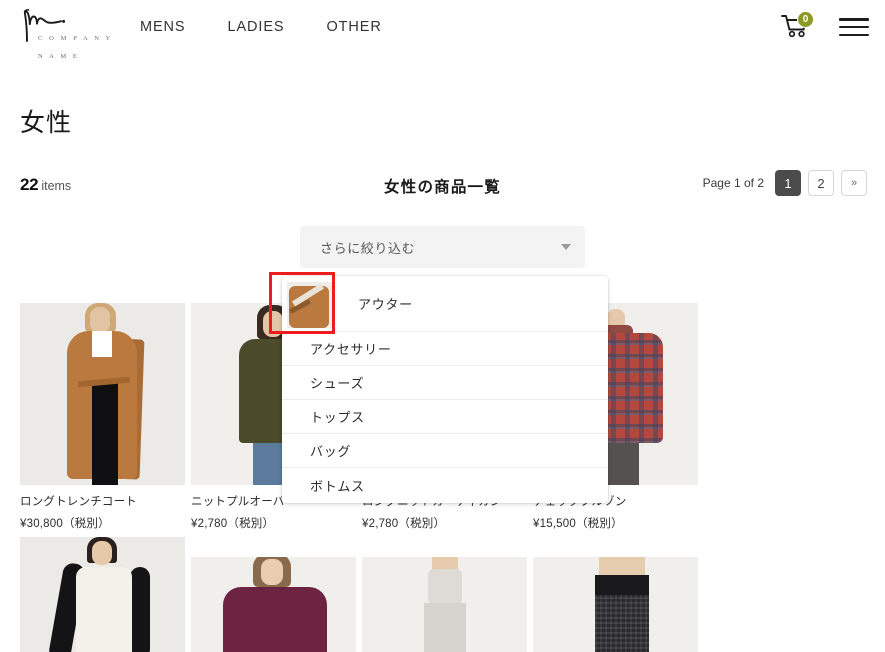  What do you see at coordinates (445, 485) in the screenshot?
I see `filter-option-bottoms: ボトムス` at bounding box center [445, 485].